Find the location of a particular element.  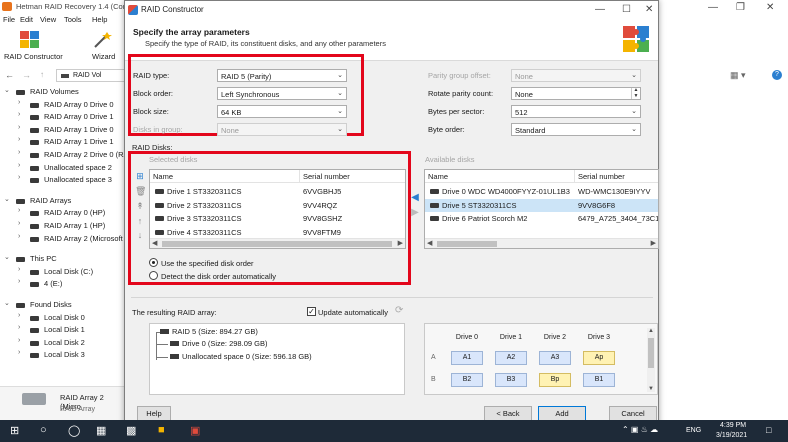

update-auto-label: Update automatically is located at coordinates (353, 312).